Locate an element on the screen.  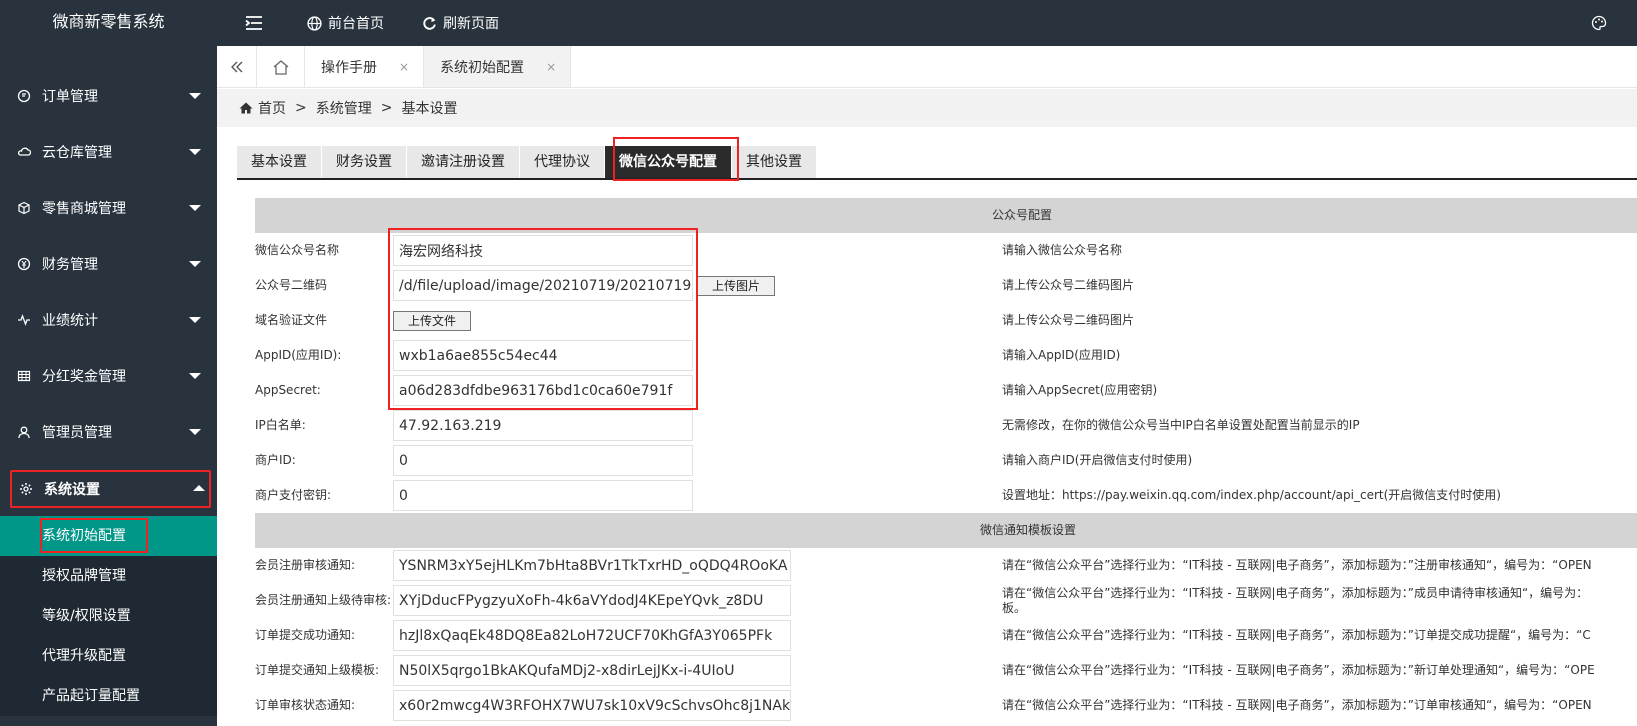
sidebar-item-finance: 财务管理 is located at coordinates (108, 264).